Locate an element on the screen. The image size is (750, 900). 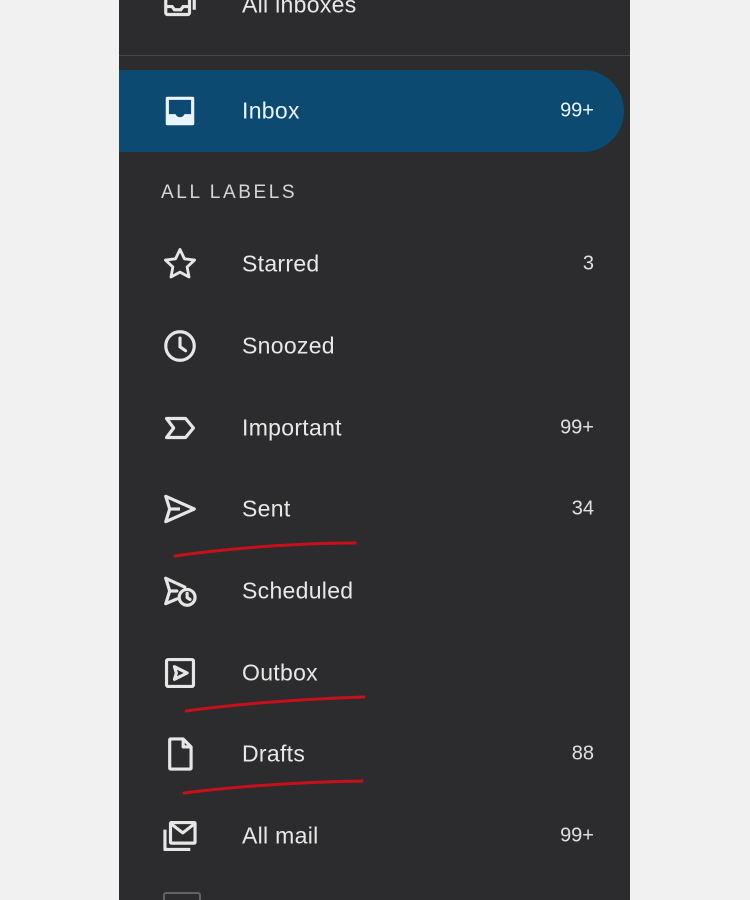
send-icon is located at coordinates (180, 509).